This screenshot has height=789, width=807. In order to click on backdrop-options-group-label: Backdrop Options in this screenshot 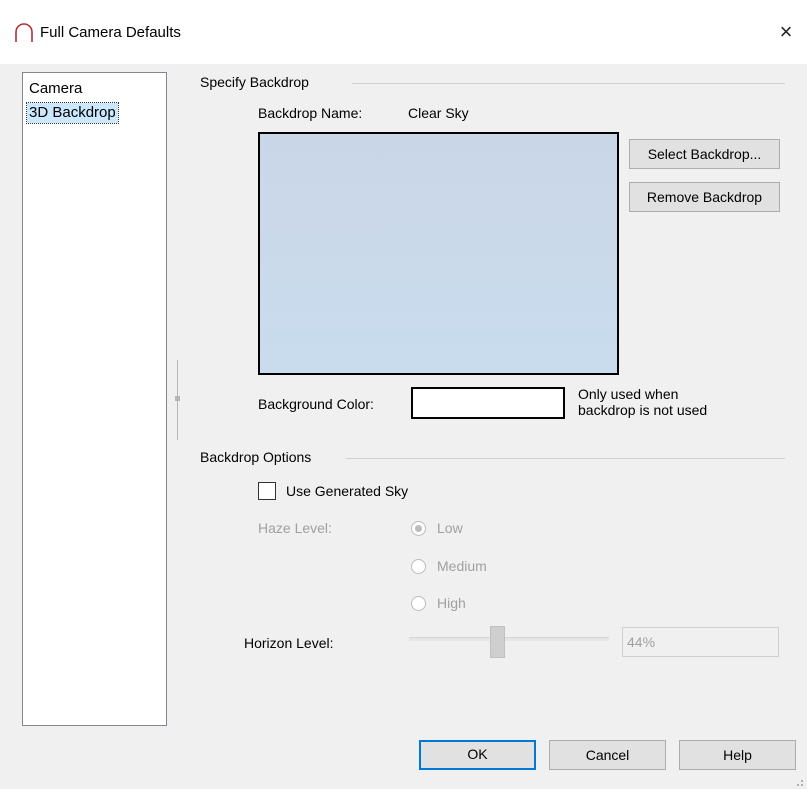, I will do `click(256, 457)`.